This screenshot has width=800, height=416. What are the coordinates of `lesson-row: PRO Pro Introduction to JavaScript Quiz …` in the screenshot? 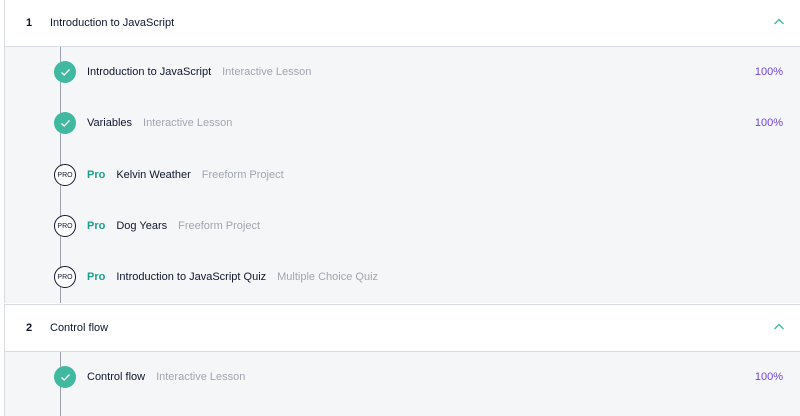 It's located at (402, 277).